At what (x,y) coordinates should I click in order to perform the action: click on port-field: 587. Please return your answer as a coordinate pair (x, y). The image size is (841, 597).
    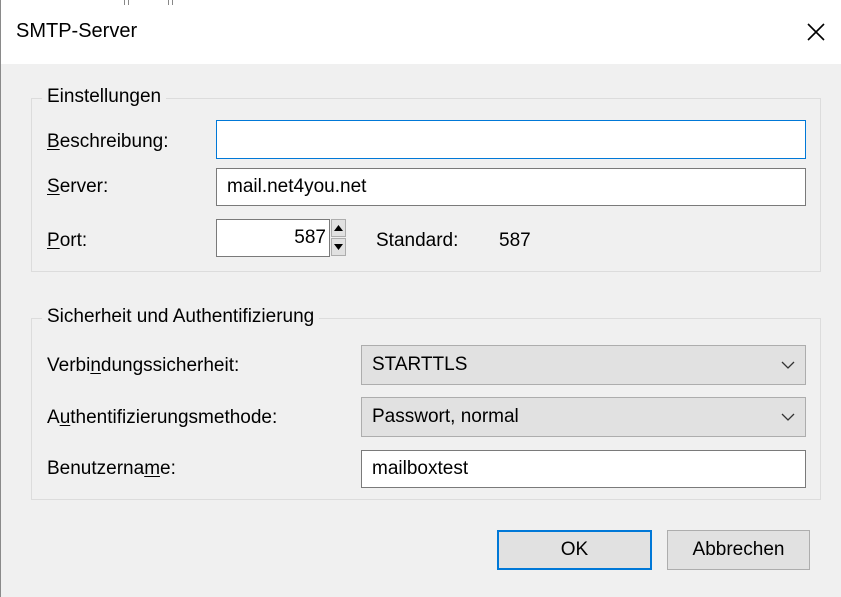
    Looking at the image, I should click on (273, 238).